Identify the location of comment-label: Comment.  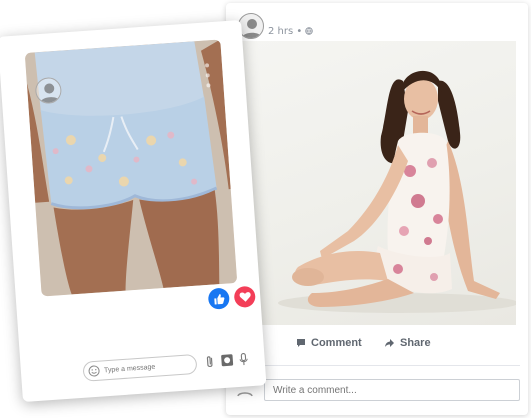
(336, 343).